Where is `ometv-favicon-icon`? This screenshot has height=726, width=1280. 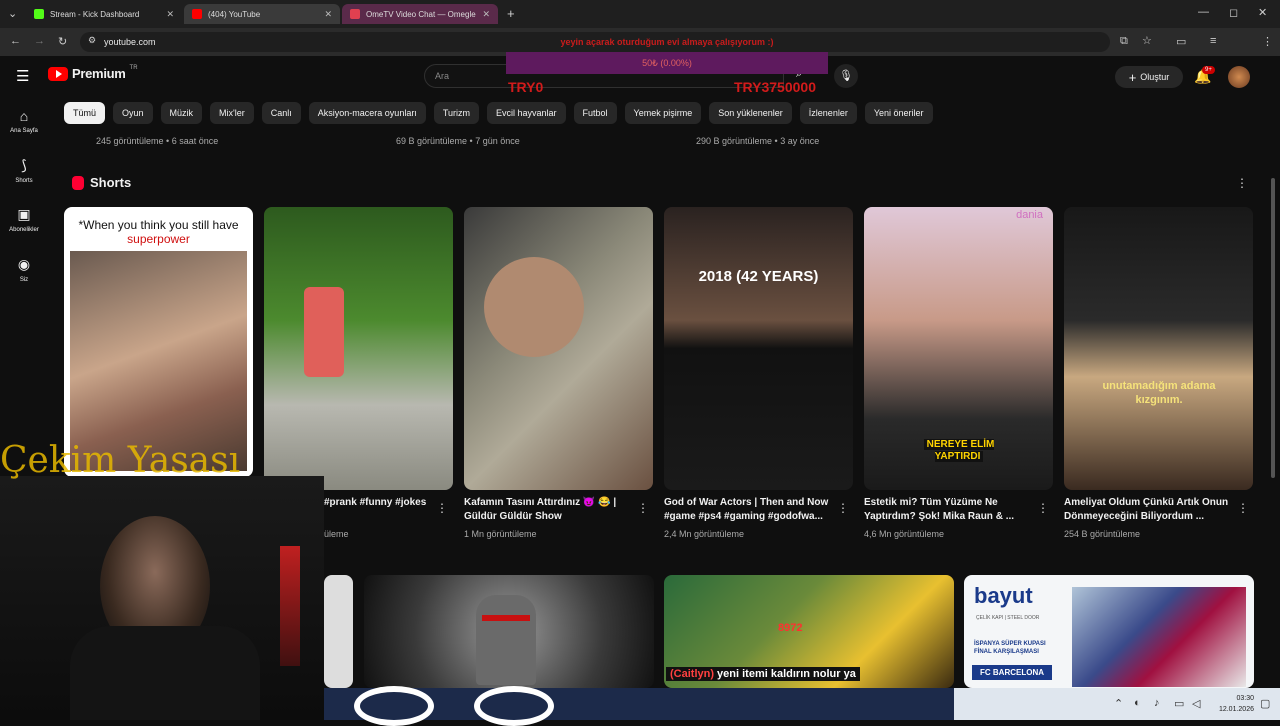
ometv-favicon-icon is located at coordinates (355, 14).